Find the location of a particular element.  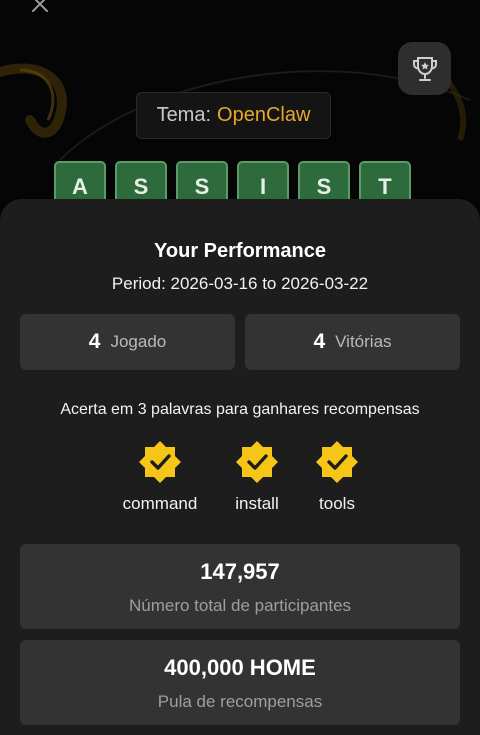

participants-card: 147,957 Número total de participantes is located at coordinates (240, 586).